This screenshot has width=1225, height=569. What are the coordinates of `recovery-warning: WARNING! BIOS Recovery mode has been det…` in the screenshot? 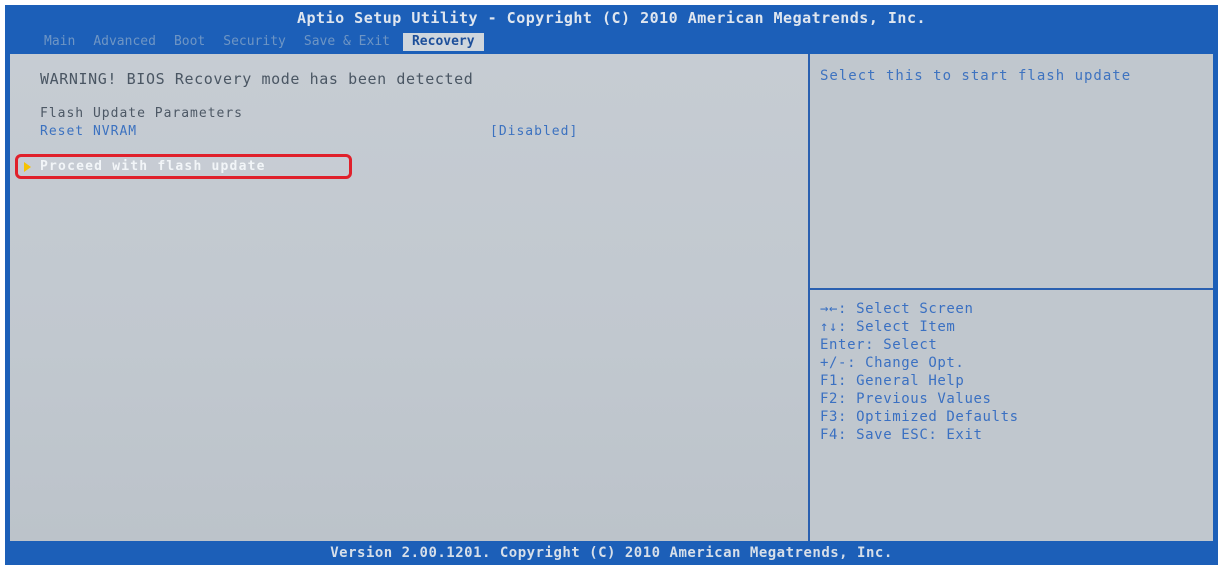 It's located at (257, 79).